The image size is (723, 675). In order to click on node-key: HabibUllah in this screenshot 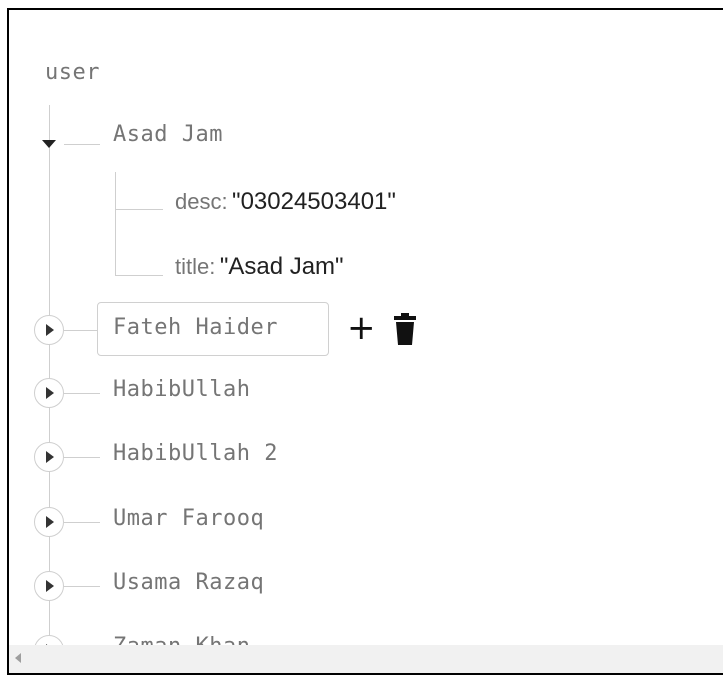, I will do `click(181, 389)`.